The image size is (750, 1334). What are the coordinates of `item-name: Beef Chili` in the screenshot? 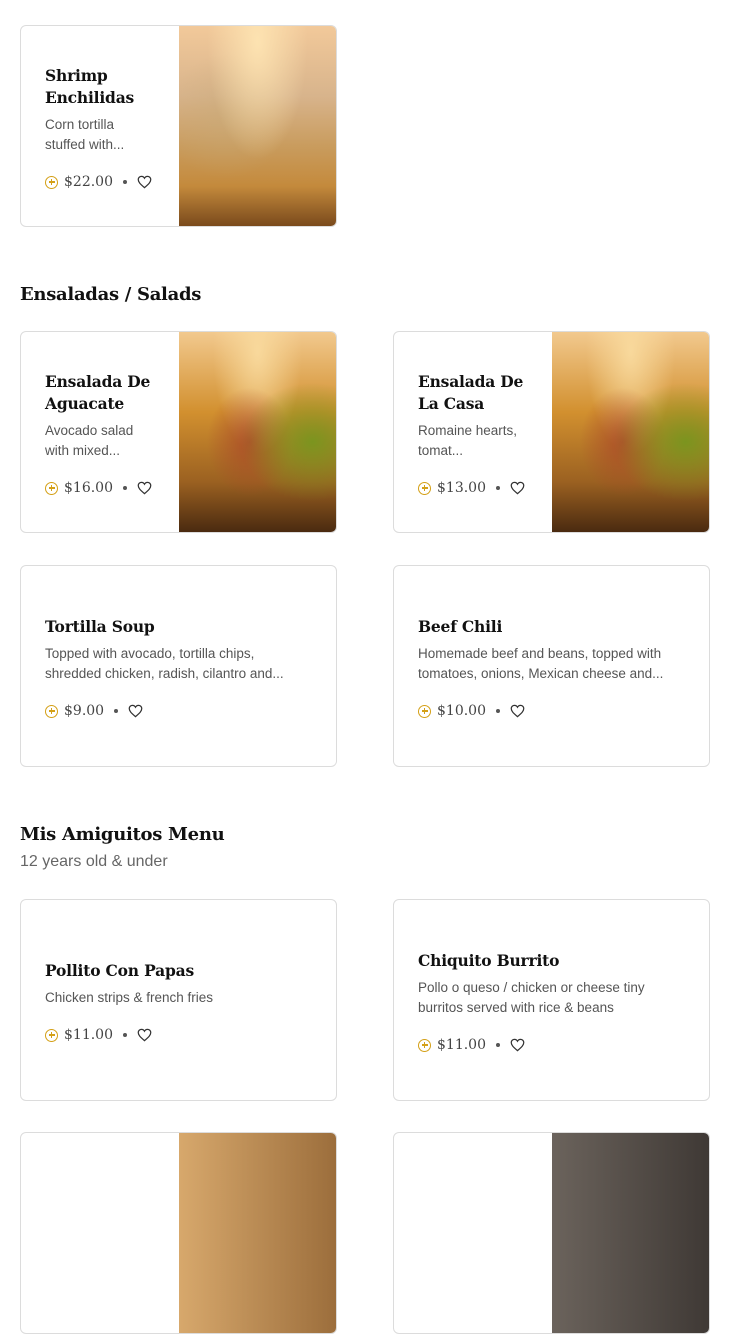 It's located at (460, 626).